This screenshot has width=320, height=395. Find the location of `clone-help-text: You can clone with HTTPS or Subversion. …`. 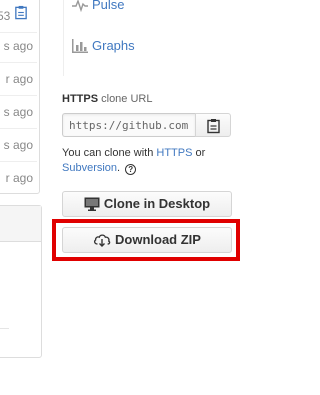

clone-help-text: You can clone with HTTPS or Subversion. … is located at coordinates (152, 161).